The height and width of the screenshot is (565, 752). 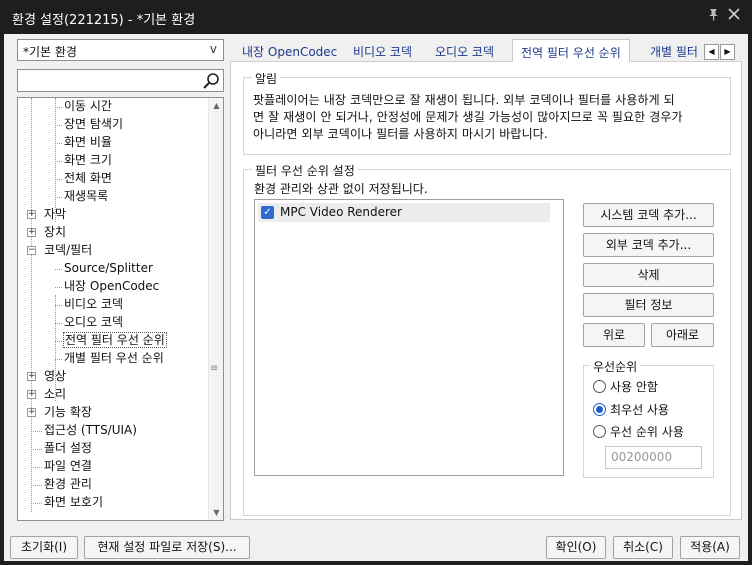 I want to click on tree-item: 내장 OpenCodec, so click(x=111, y=286).